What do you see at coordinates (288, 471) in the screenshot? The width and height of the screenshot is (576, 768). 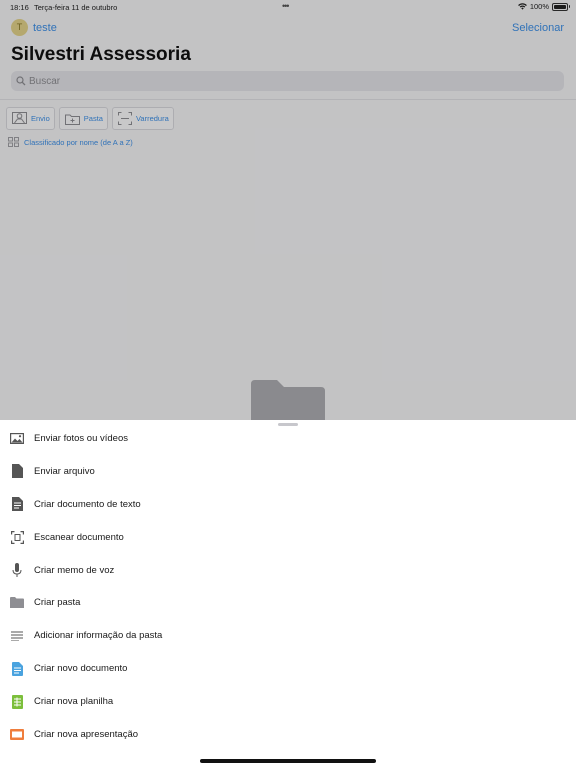 I see `menu-item-upload-file: Enviar arquivo` at bounding box center [288, 471].